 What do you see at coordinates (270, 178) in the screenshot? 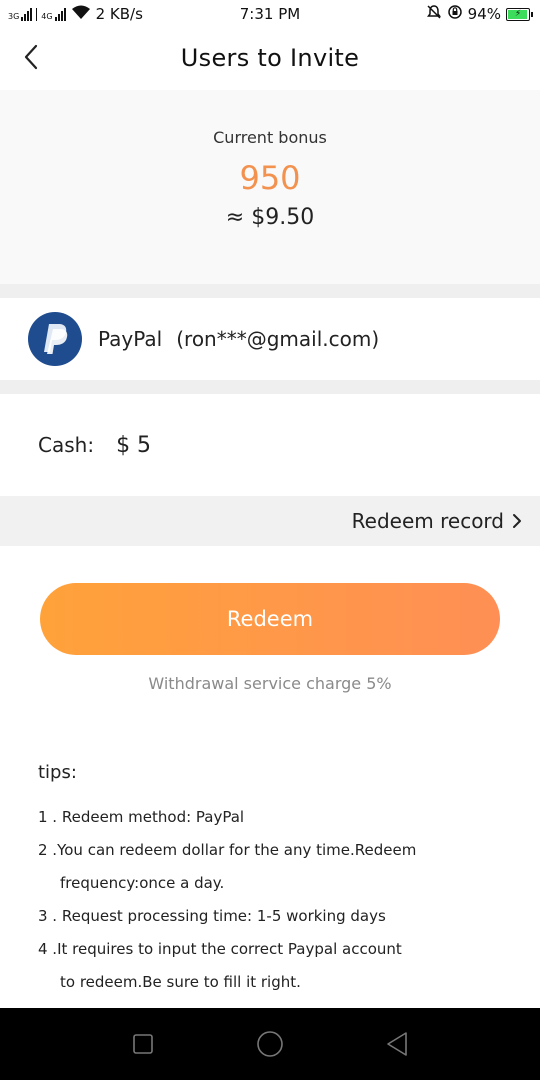
I see `bonus-value: 950` at bounding box center [270, 178].